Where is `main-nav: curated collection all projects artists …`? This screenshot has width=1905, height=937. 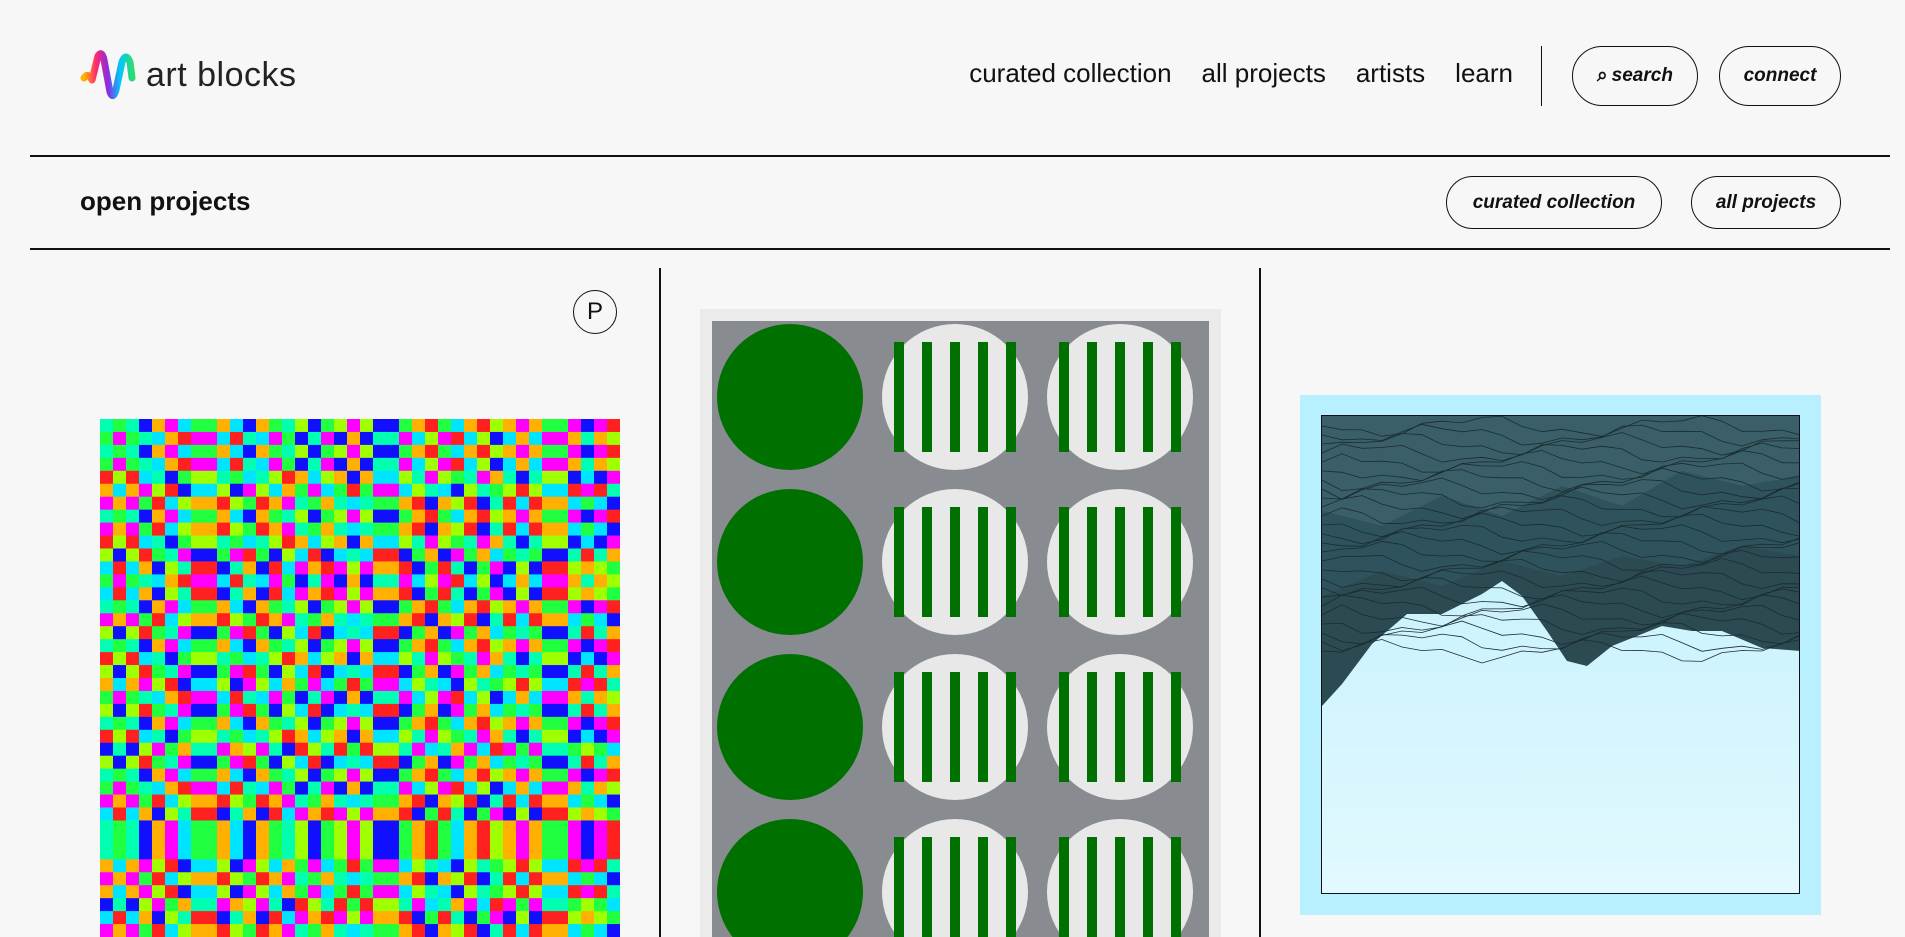
main-nav: curated collection all projects artists … is located at coordinates (1241, 73).